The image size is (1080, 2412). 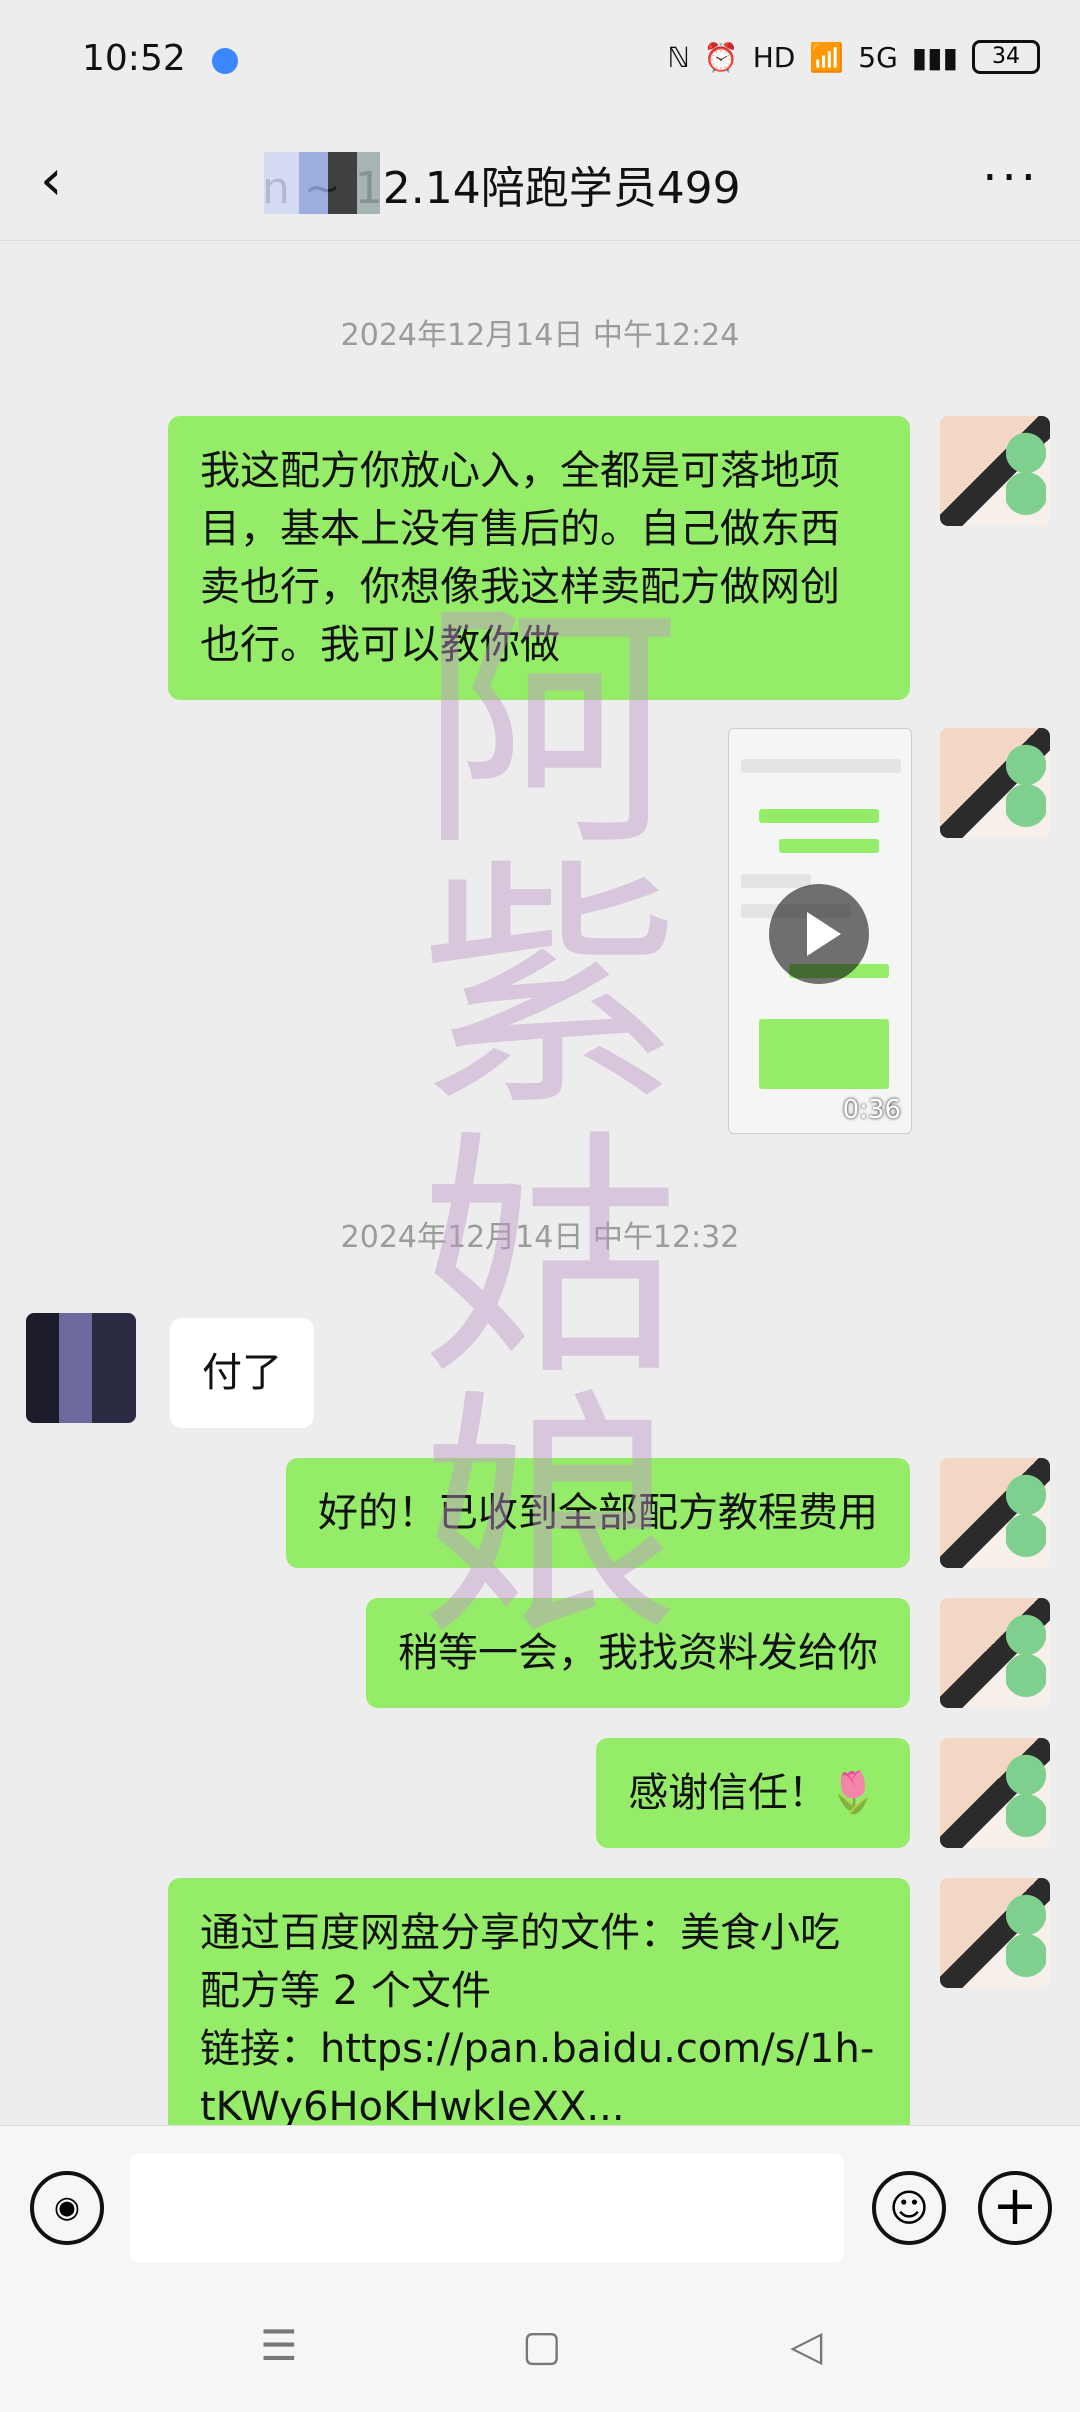 I want to click on alarm-icon: ⏰, so click(x=721, y=57).